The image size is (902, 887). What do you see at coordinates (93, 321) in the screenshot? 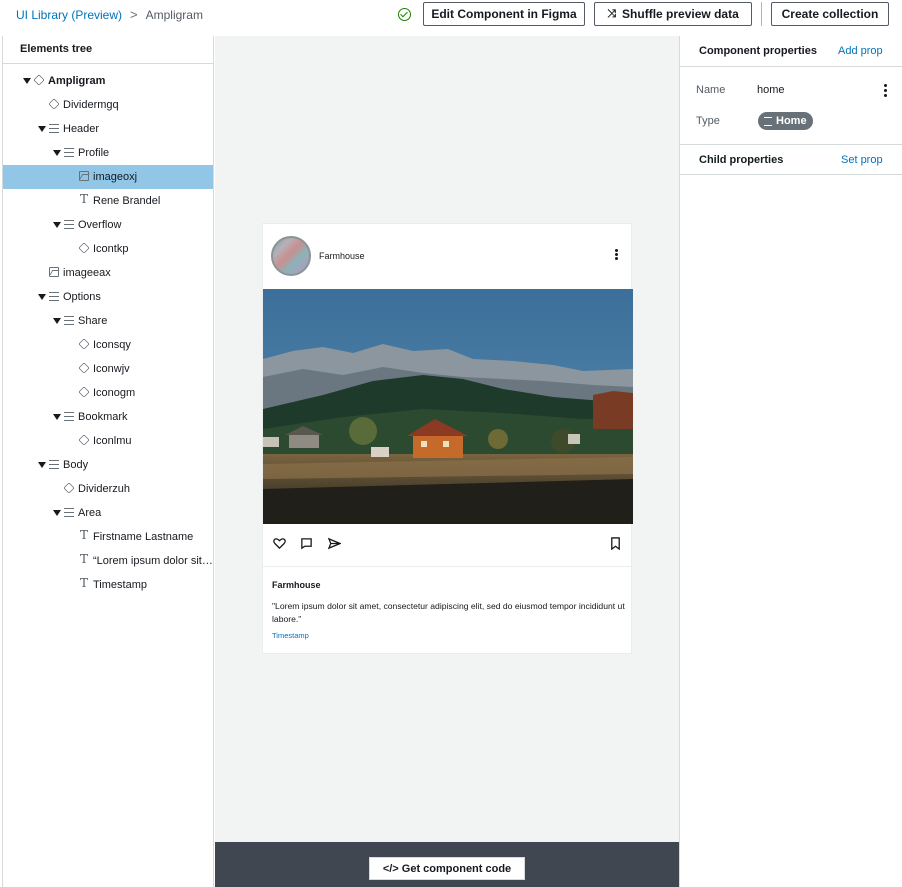
I see `tree-item-label: Share` at bounding box center [93, 321].